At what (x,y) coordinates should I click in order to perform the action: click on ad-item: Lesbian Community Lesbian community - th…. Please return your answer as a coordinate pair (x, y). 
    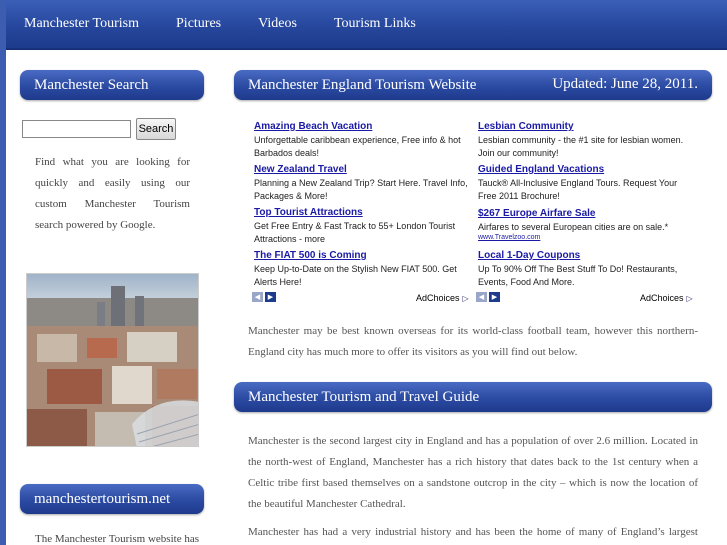
    Looking at the image, I should click on (586, 141).